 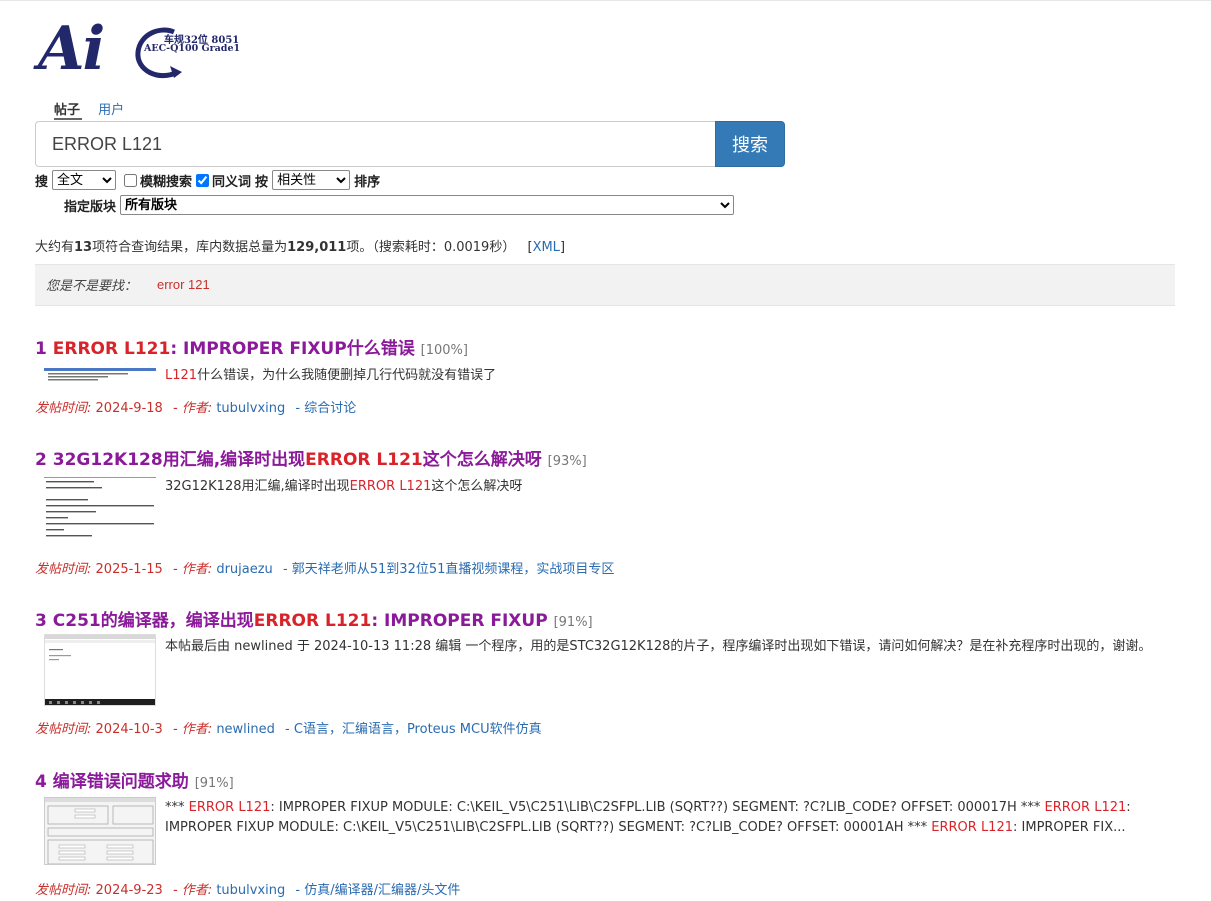 I want to click on logo-tagline-2: AEC-Q100 Grade1, so click(x=192, y=48).